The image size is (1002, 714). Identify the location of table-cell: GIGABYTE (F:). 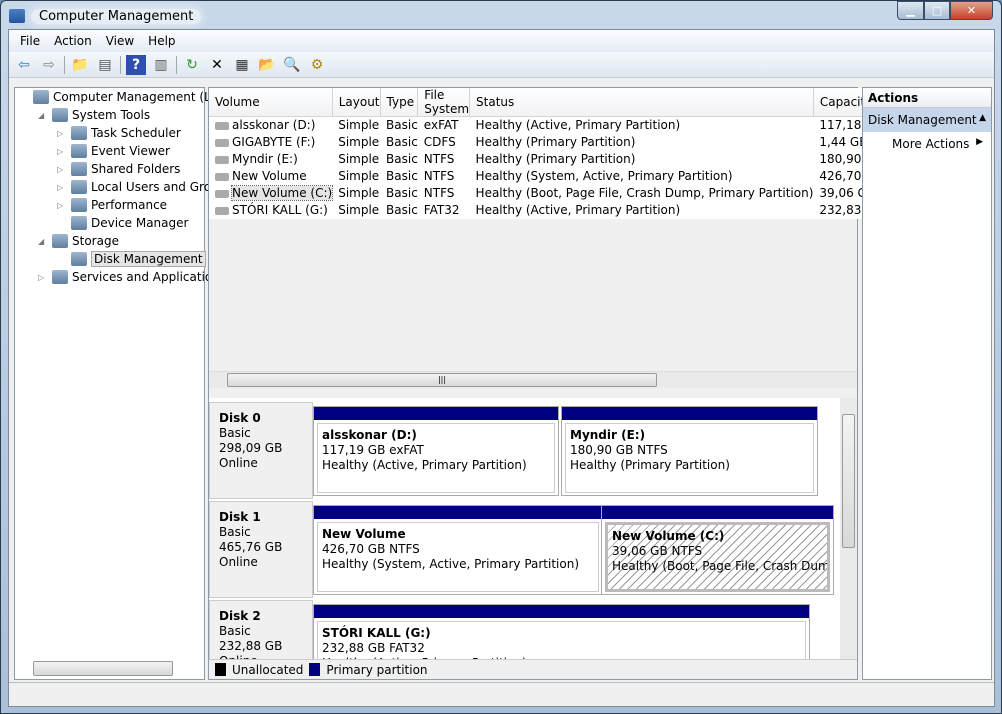
(270, 142).